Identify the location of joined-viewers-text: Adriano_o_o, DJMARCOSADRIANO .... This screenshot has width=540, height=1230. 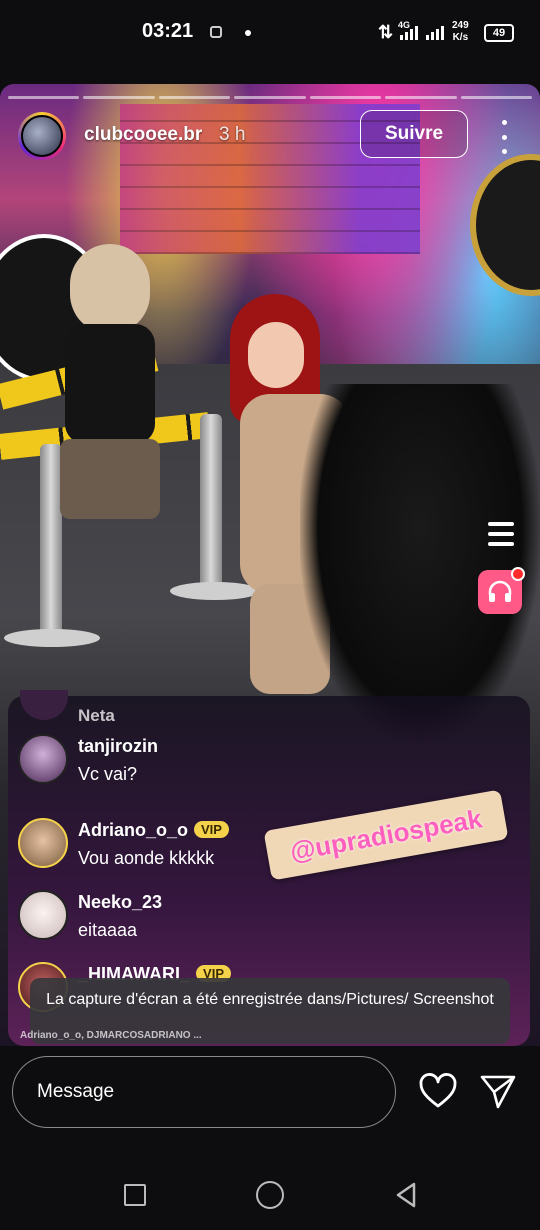
(111, 1035).